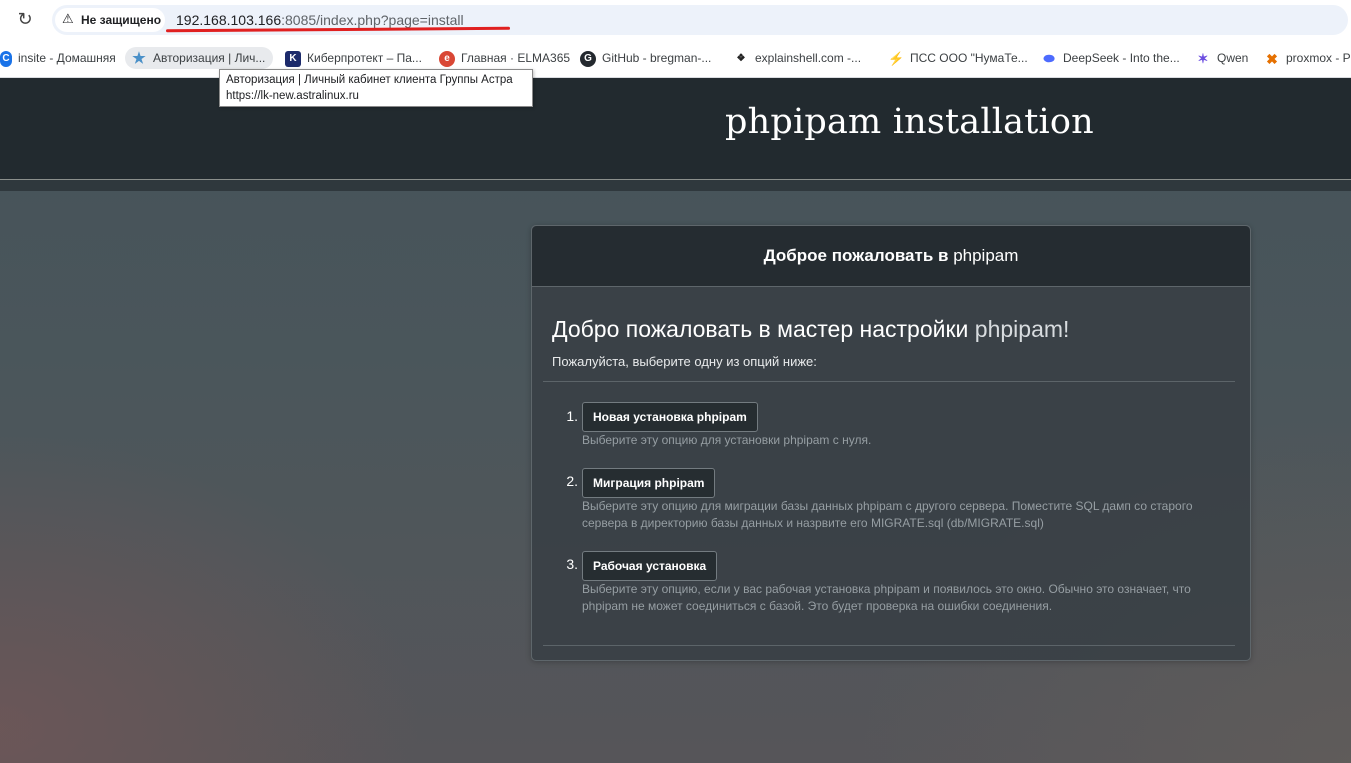 Image resolution: width=1351 pixels, height=763 pixels. I want to click on new-install-button: Новая установка phpipam, so click(670, 417).